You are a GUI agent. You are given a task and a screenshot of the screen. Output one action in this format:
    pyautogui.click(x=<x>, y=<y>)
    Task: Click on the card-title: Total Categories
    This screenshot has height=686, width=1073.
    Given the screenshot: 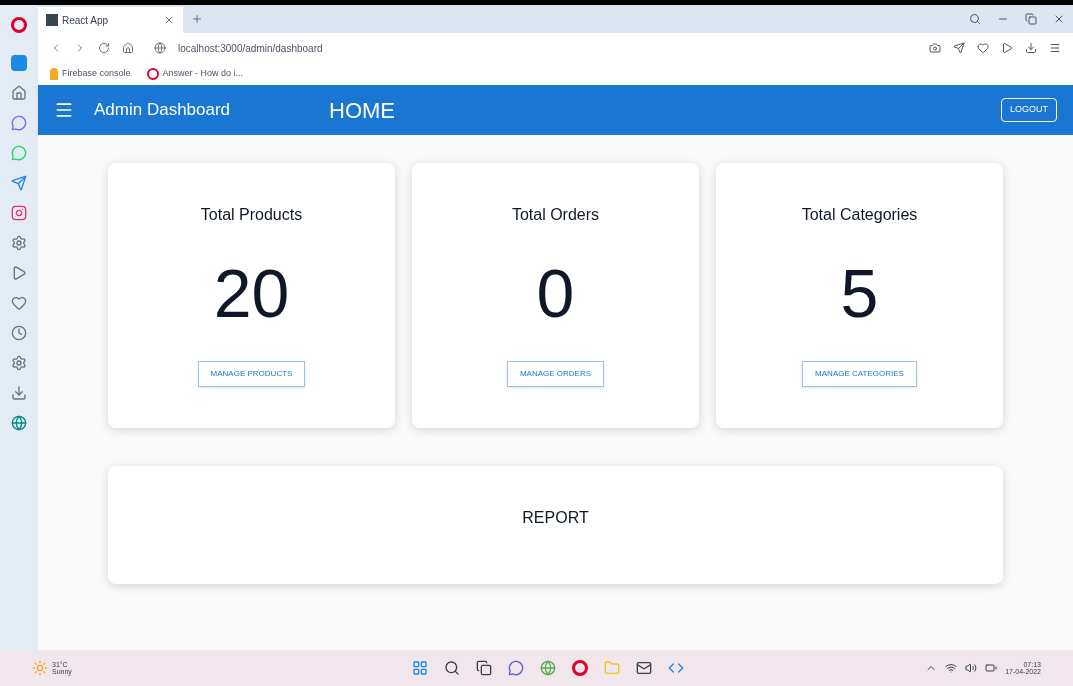 What is the action you would take?
    pyautogui.click(x=859, y=215)
    